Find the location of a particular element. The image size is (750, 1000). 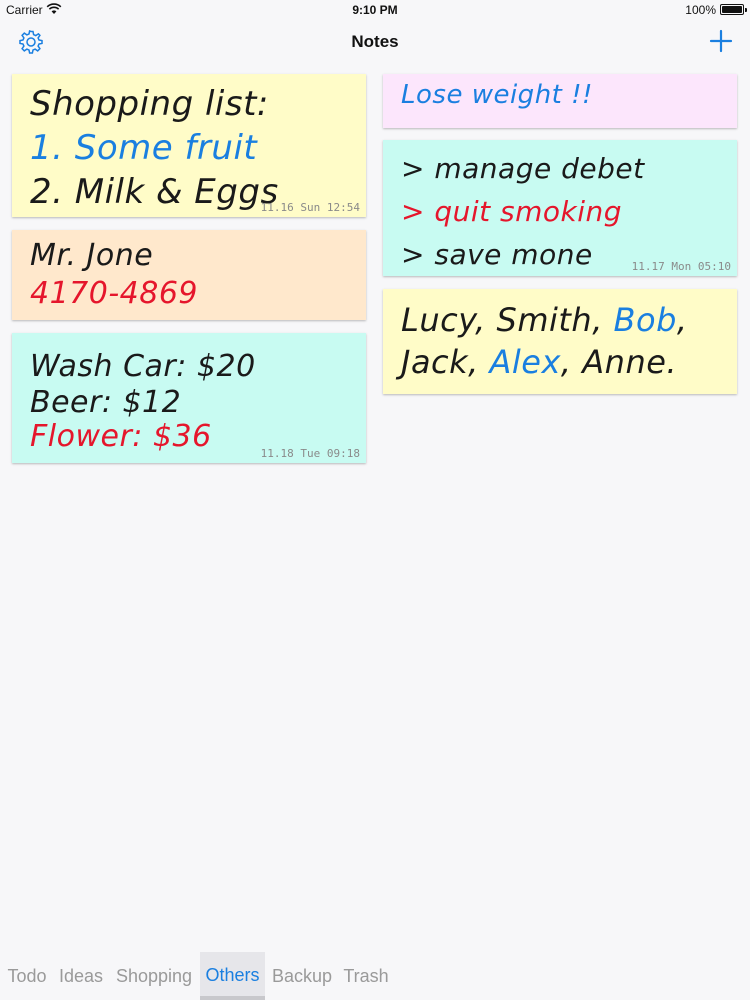

note-text-highlight: Bob is located at coordinates (645, 320).